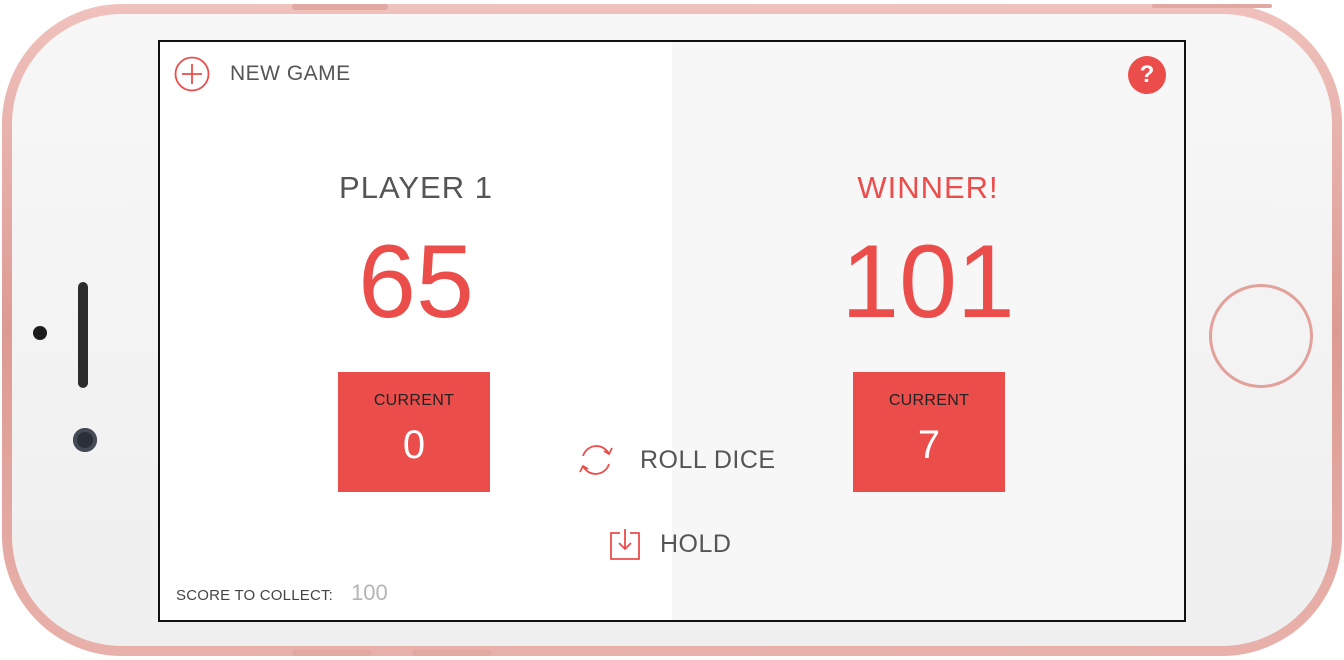  What do you see at coordinates (596, 460) in the screenshot?
I see `refresh-icon` at bounding box center [596, 460].